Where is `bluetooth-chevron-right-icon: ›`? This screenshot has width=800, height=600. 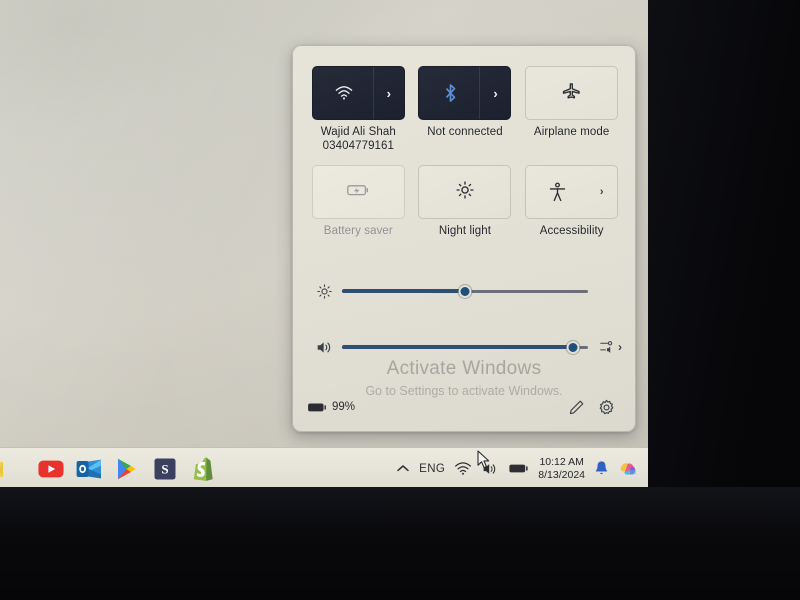
bluetooth-chevron-right-icon: › is located at coordinates (494, 93).